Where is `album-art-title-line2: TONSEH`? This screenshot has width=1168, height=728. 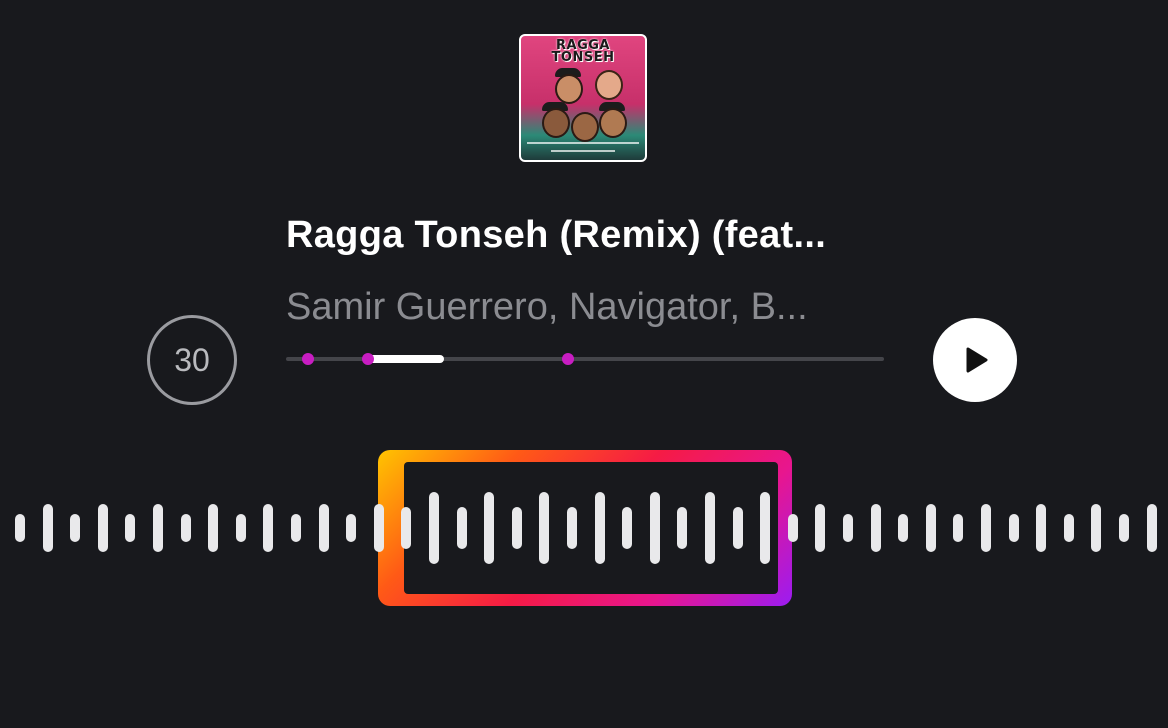 album-art-title-line2: TONSEH is located at coordinates (583, 57).